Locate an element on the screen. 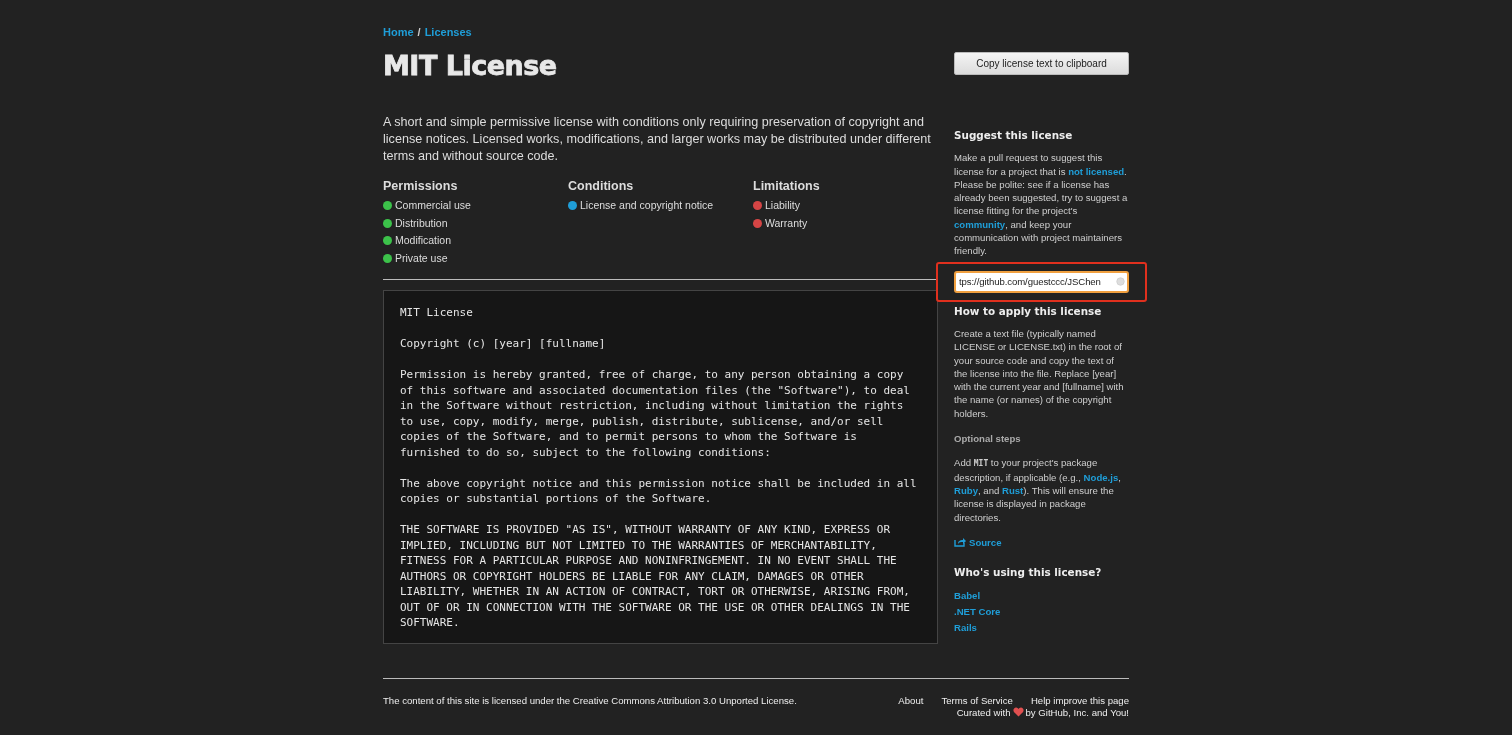 The height and width of the screenshot is (735, 1512). section-heading: How to apply this license is located at coordinates (1028, 311).